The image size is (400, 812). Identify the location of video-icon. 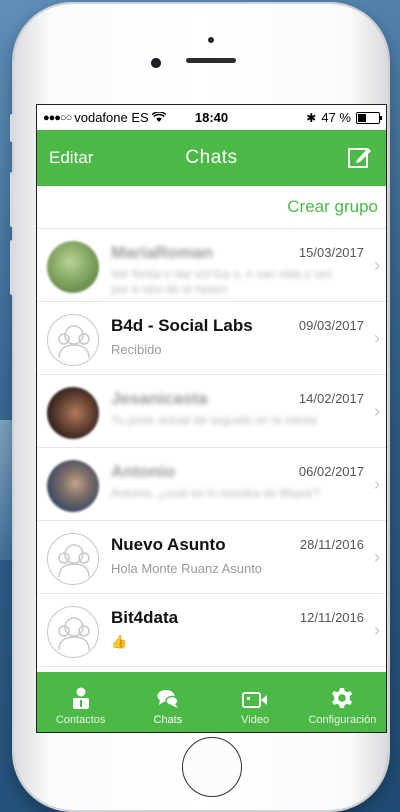
(255, 700).